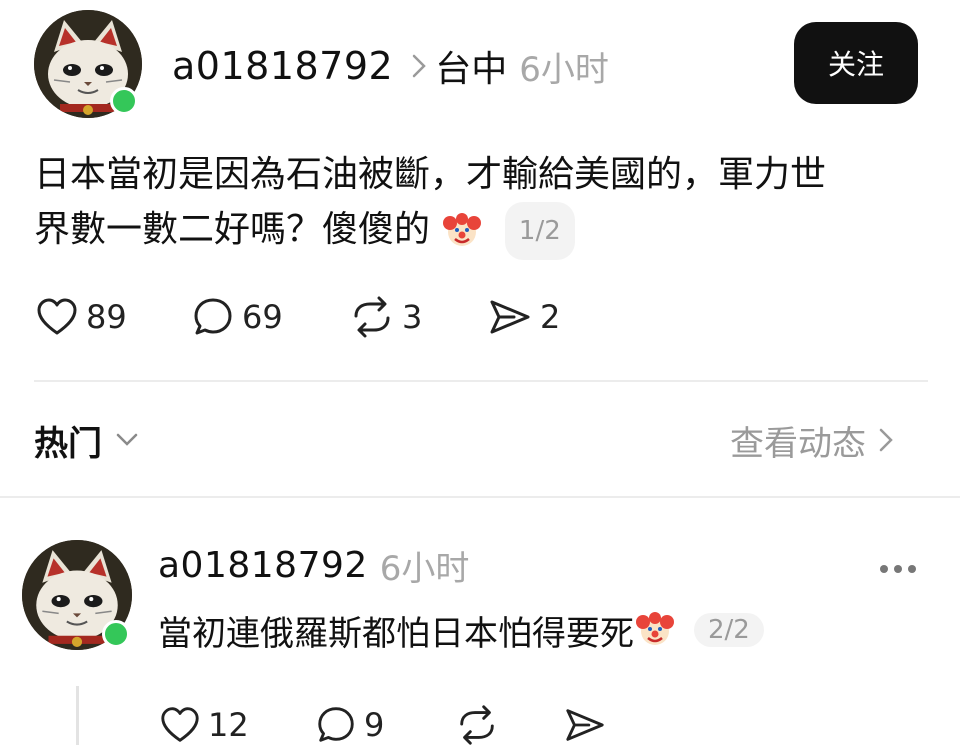  I want to click on reply-comment-button: 9, so click(349, 725).